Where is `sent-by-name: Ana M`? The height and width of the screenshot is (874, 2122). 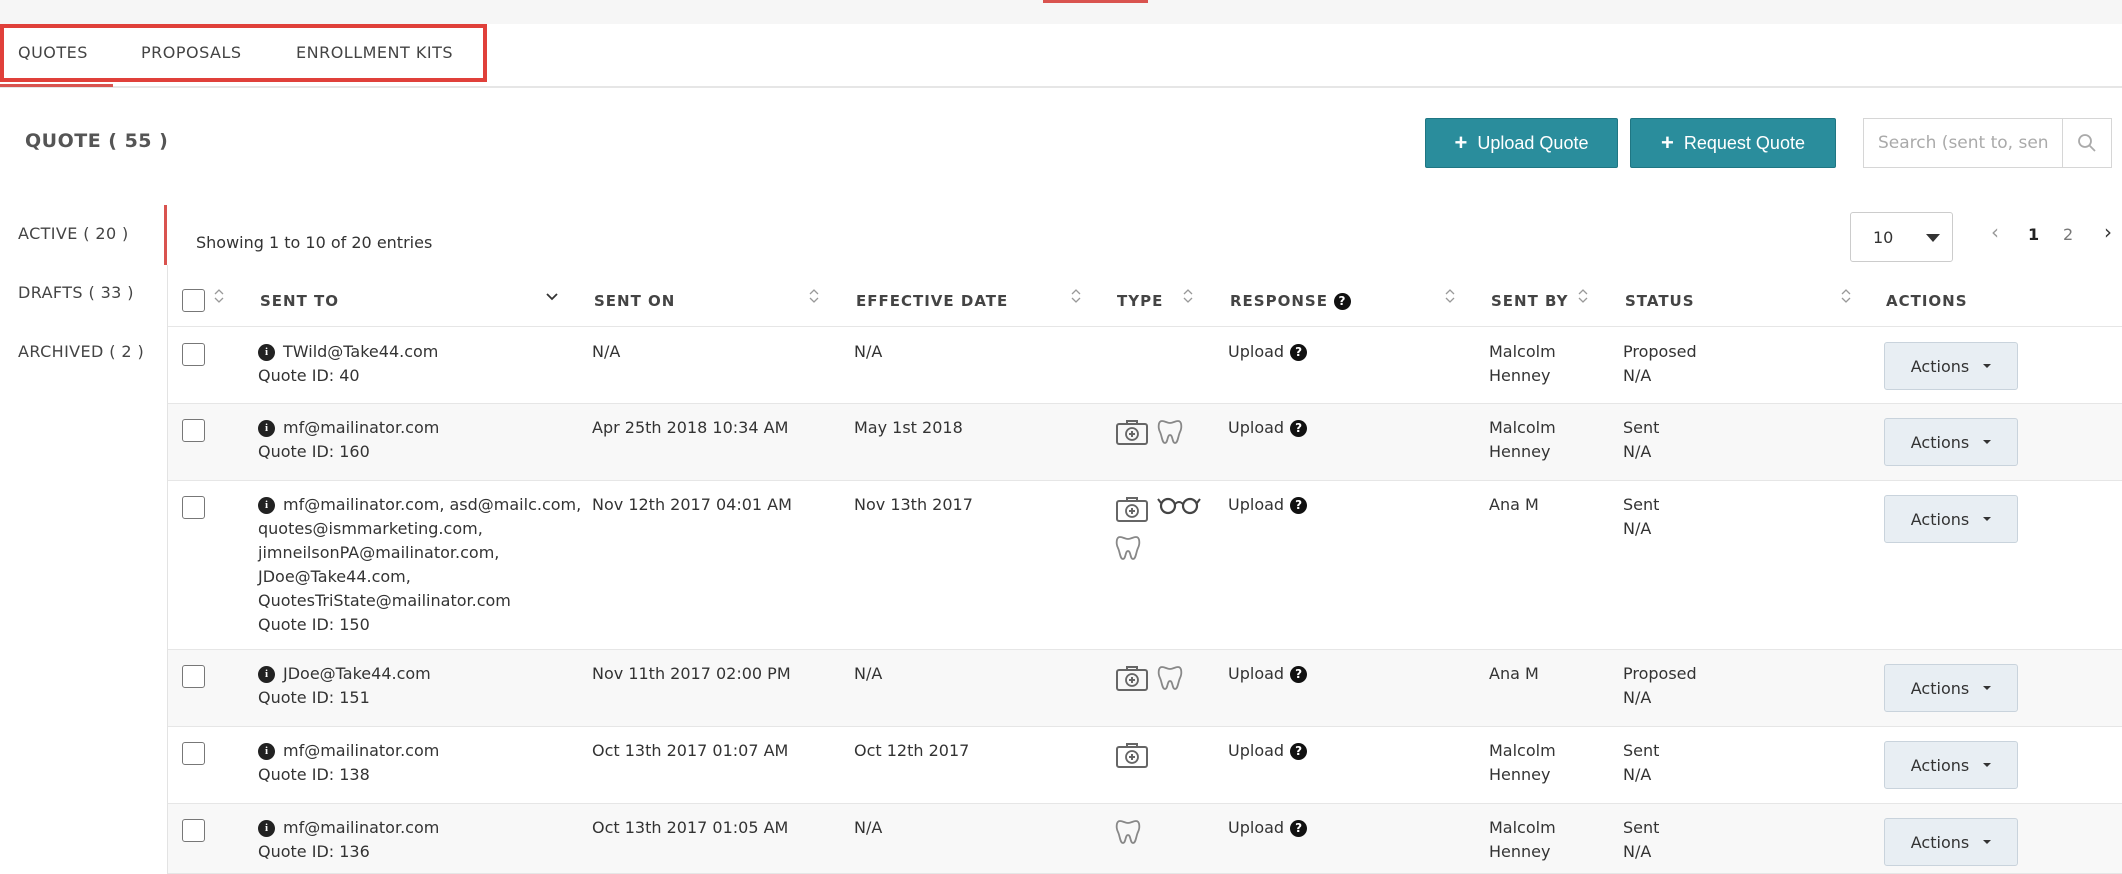
sent-by-name: Ana M is located at coordinates (1514, 504).